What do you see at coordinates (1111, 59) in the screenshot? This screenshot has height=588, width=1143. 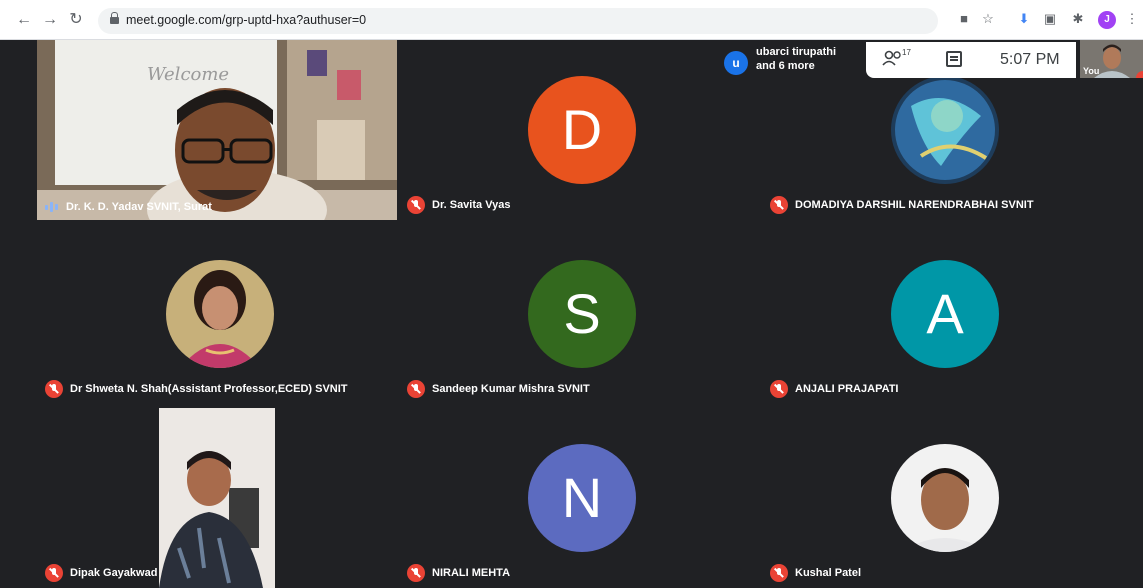 I see `self-view: You` at bounding box center [1111, 59].